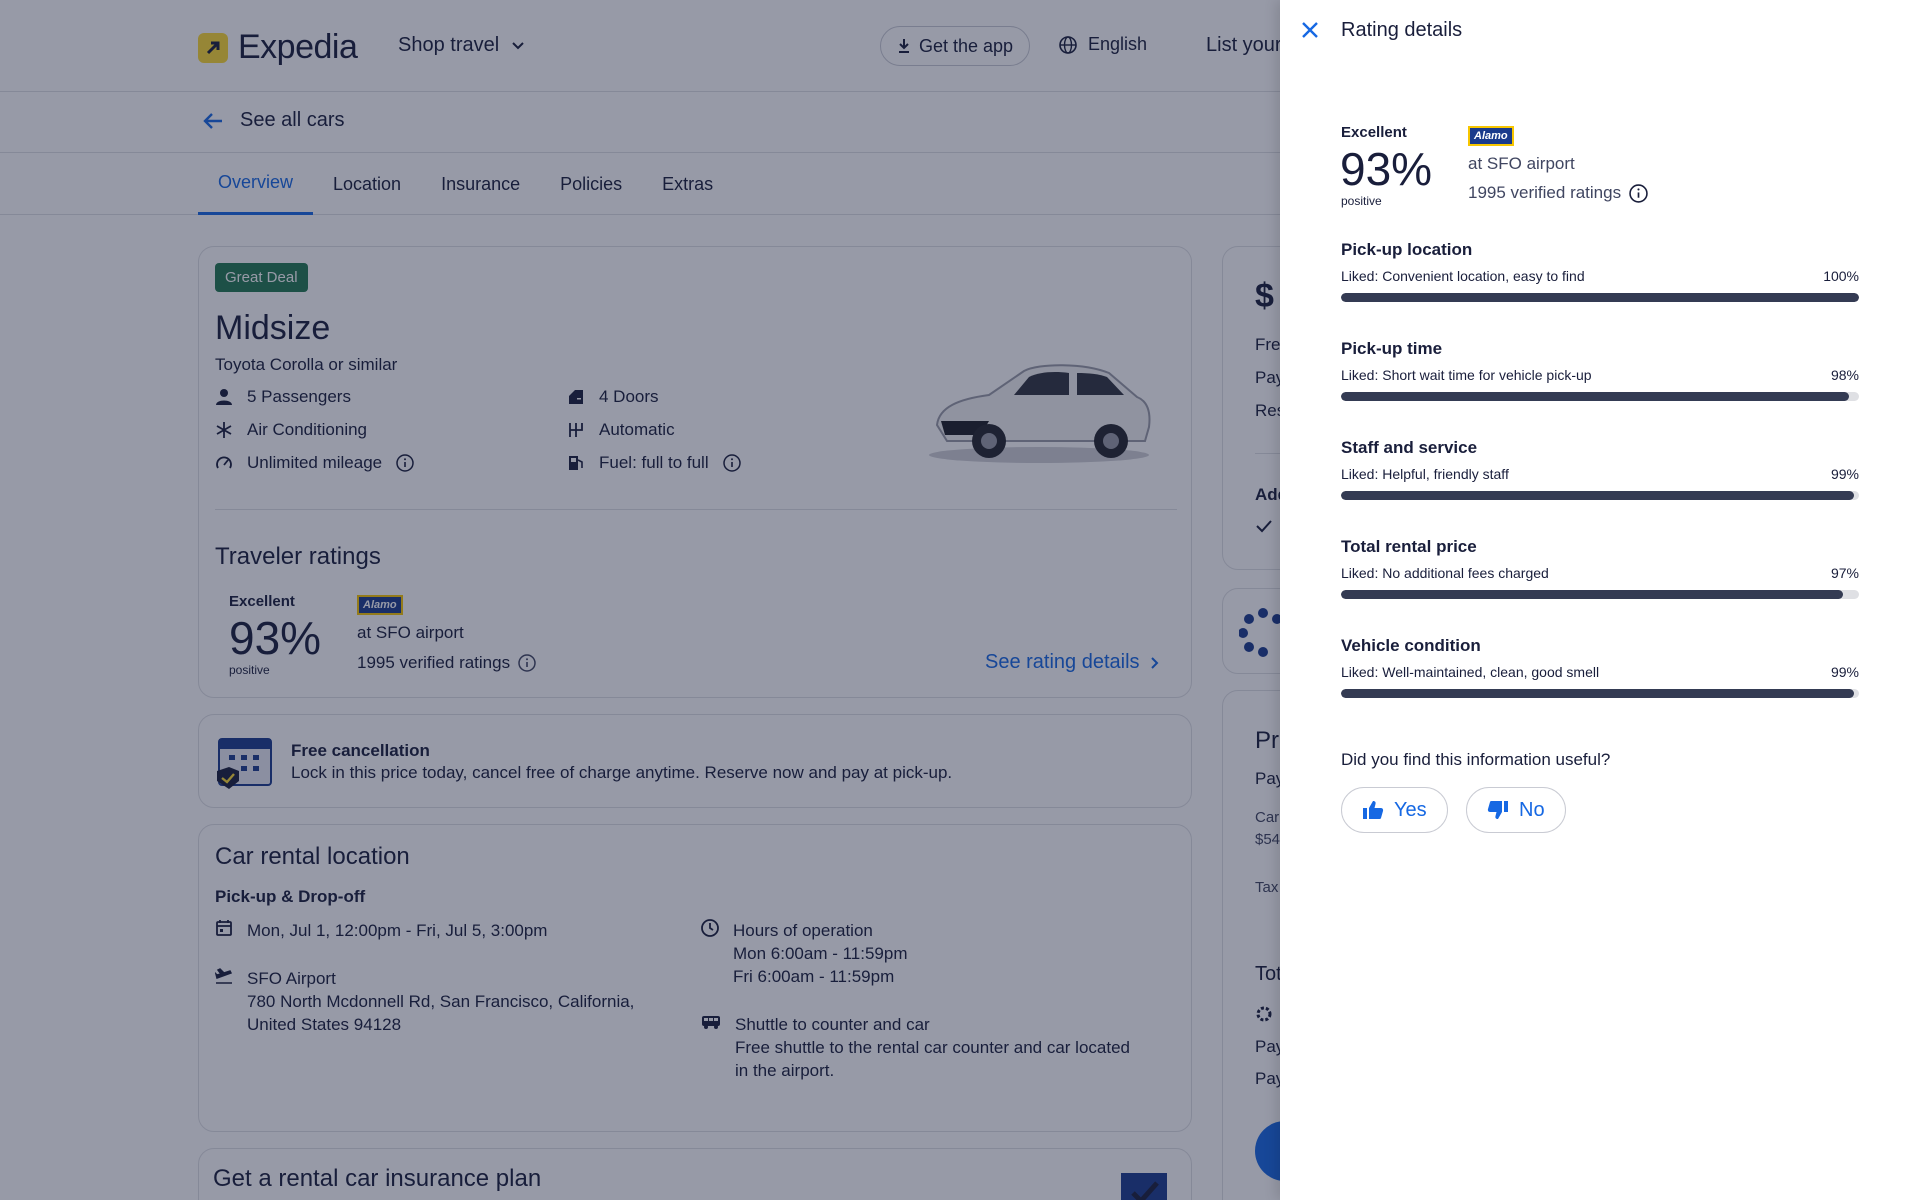 The height and width of the screenshot is (1200, 1920). I want to click on category-liked: Liked: Convenient location, easy to find, so click(1463, 276).